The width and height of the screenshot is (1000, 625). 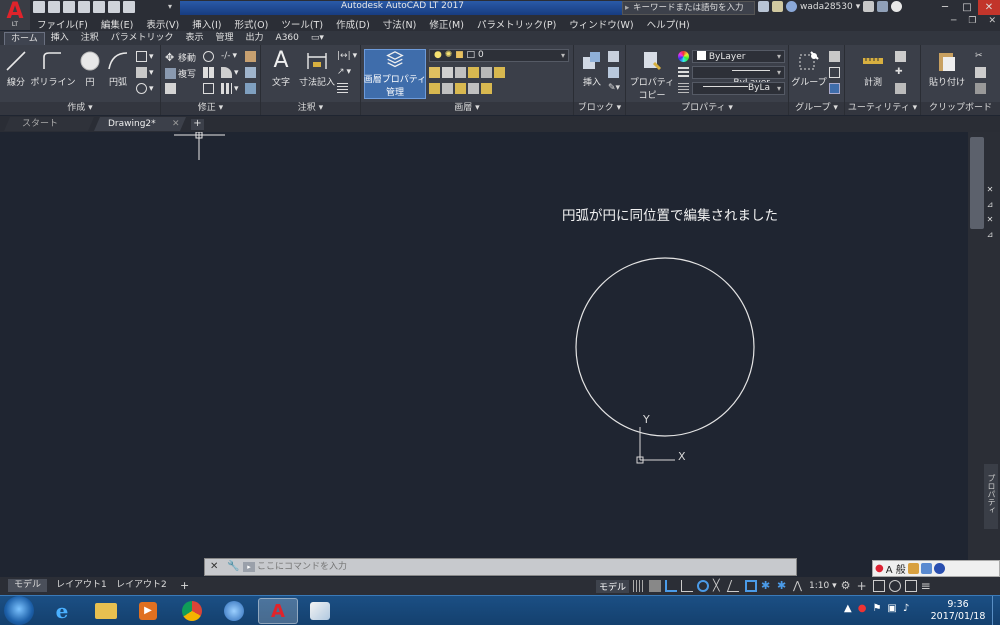 What do you see at coordinates (883, 6) in the screenshot?
I see `a360-icon` at bounding box center [883, 6].